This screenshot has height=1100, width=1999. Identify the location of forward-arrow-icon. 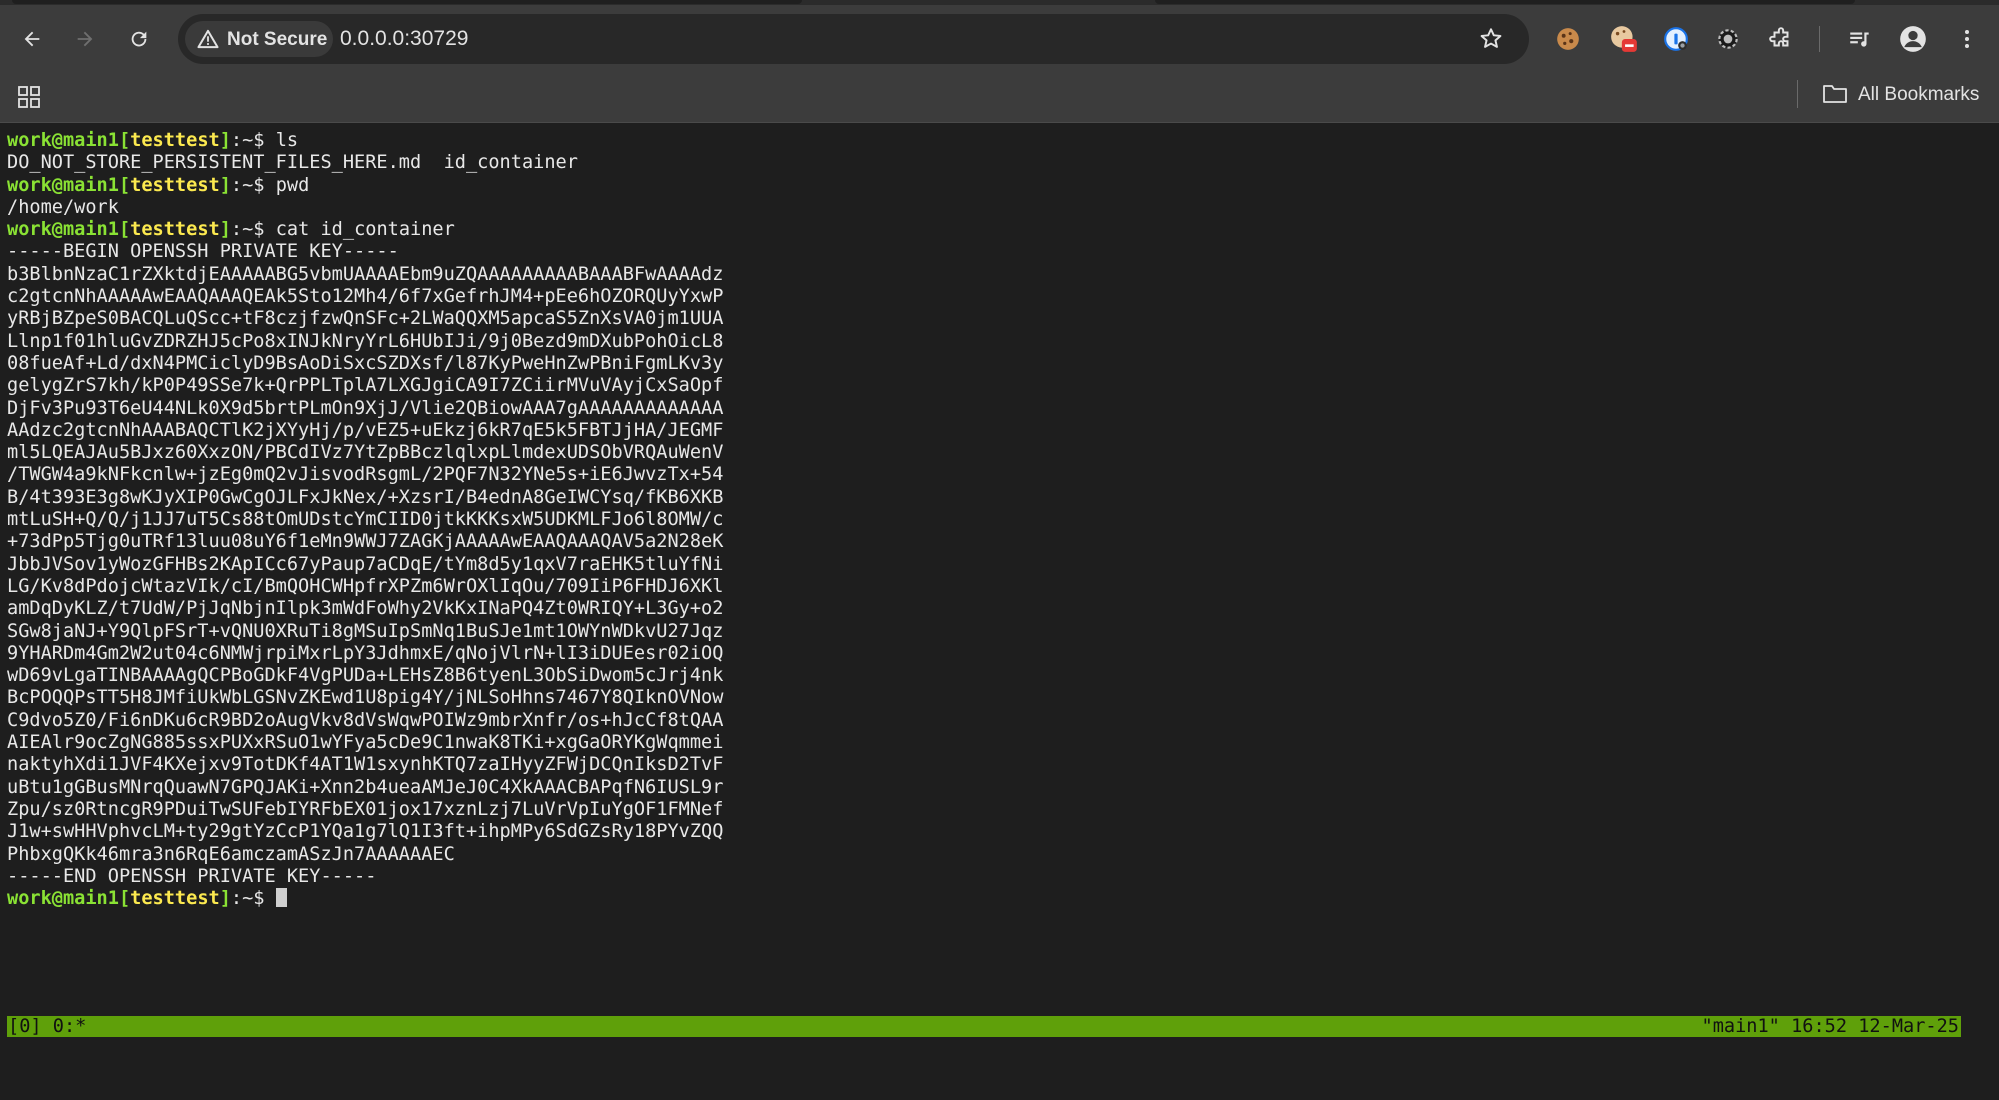
(85, 39).